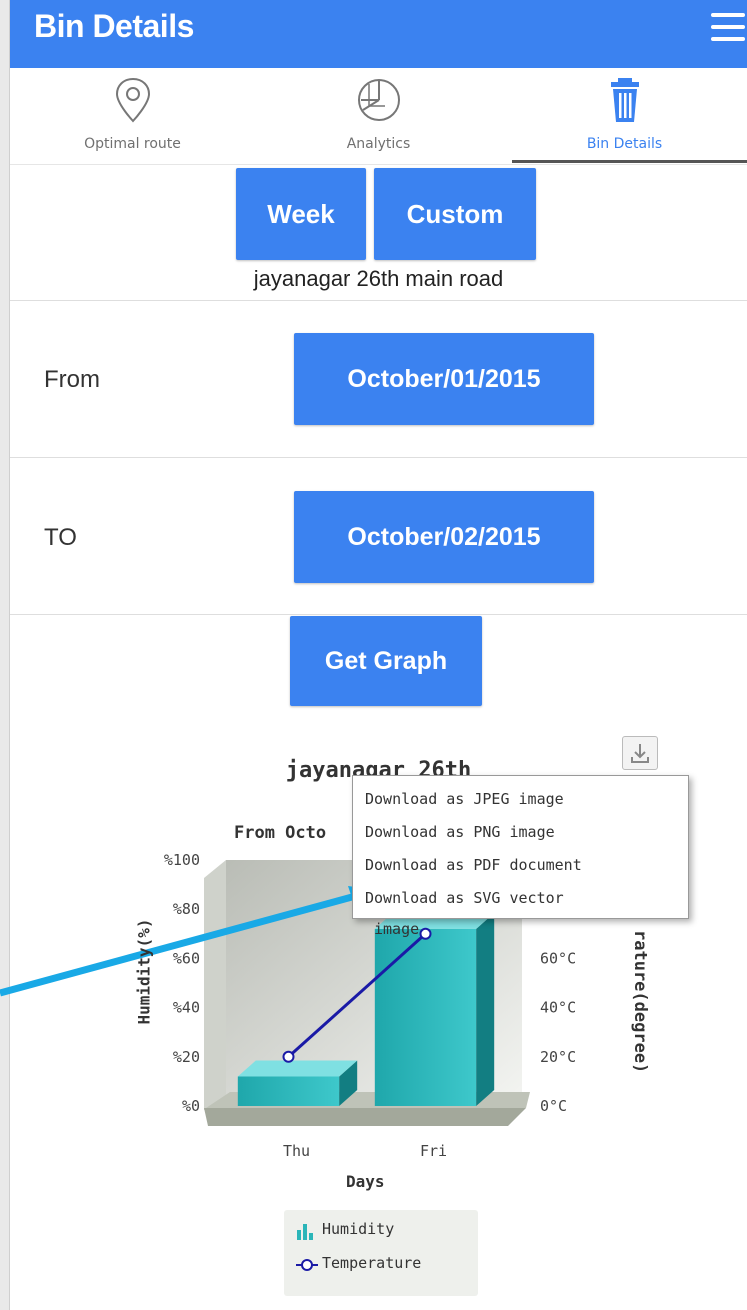 The width and height of the screenshot is (747, 1310). I want to click on legend-label: Humidity, so click(358, 1229).